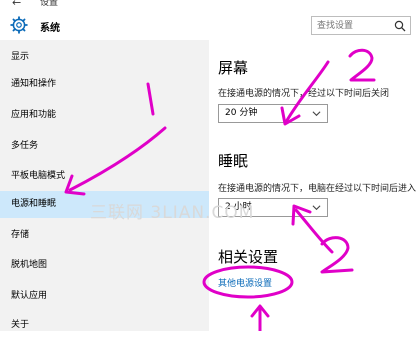  I want to click on sidebar-item-multitasking: 多任务, so click(104, 146).